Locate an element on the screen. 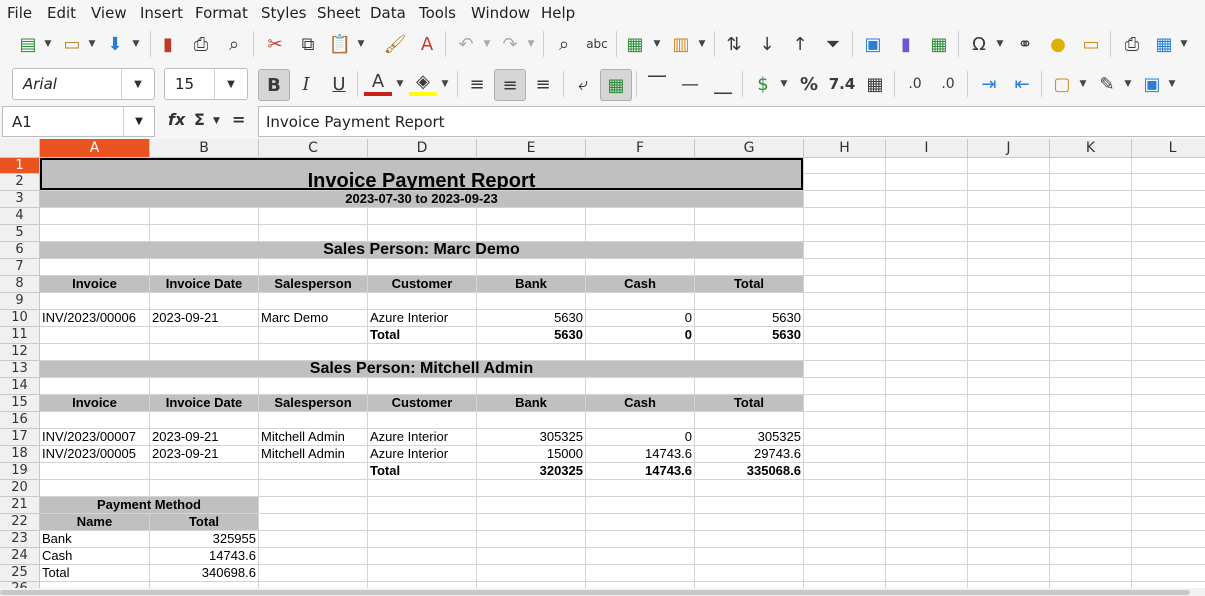 Image resolution: width=1205 pixels, height=596 pixels. copy-icon: ⧉ is located at coordinates (308, 44).